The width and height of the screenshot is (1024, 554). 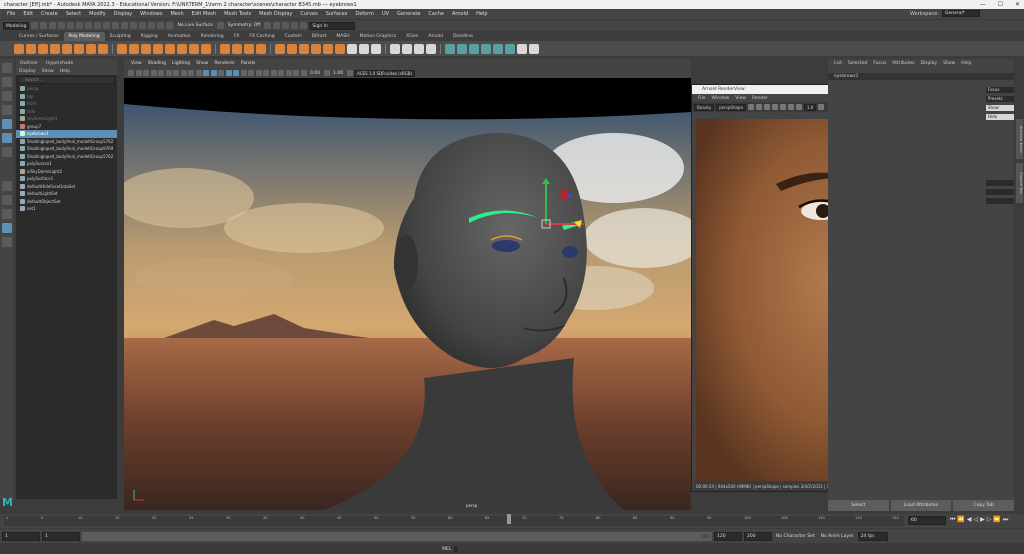 What do you see at coordinates (65, 71) in the screenshot?
I see `outliner-menu-help: Help` at bounding box center [65, 71].